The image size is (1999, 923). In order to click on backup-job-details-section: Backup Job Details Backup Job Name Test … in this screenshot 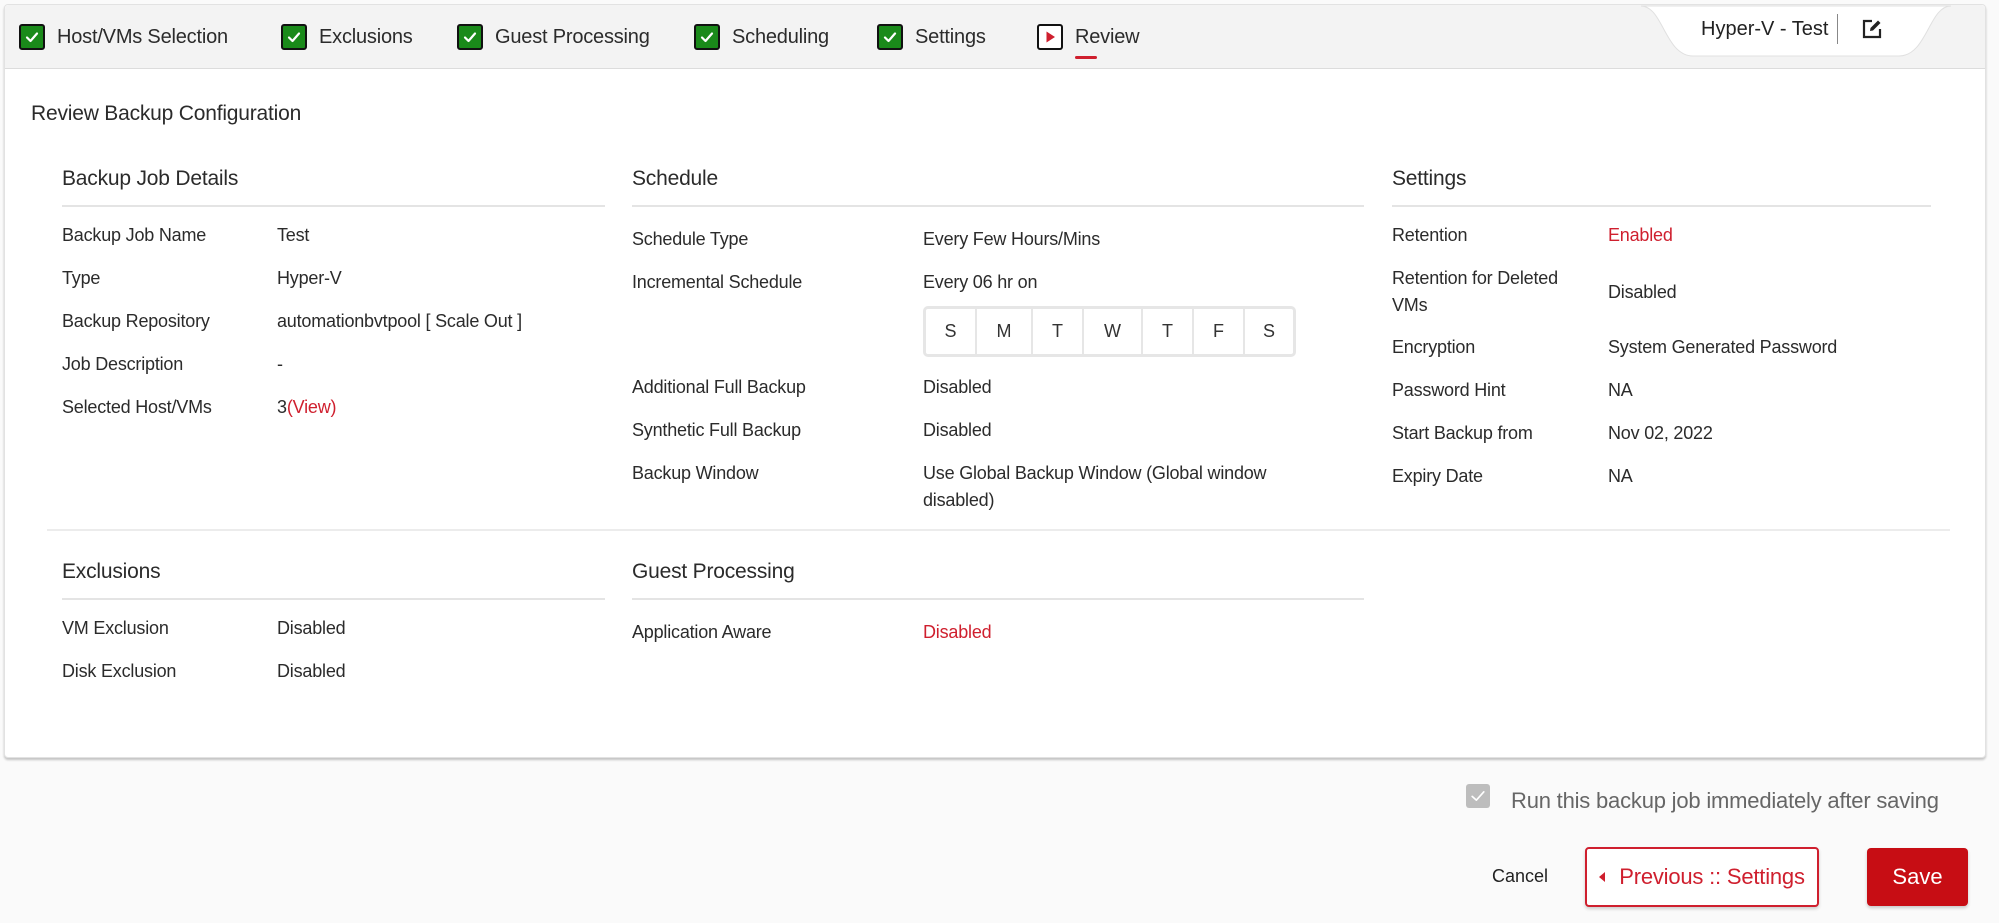, I will do `click(333, 292)`.